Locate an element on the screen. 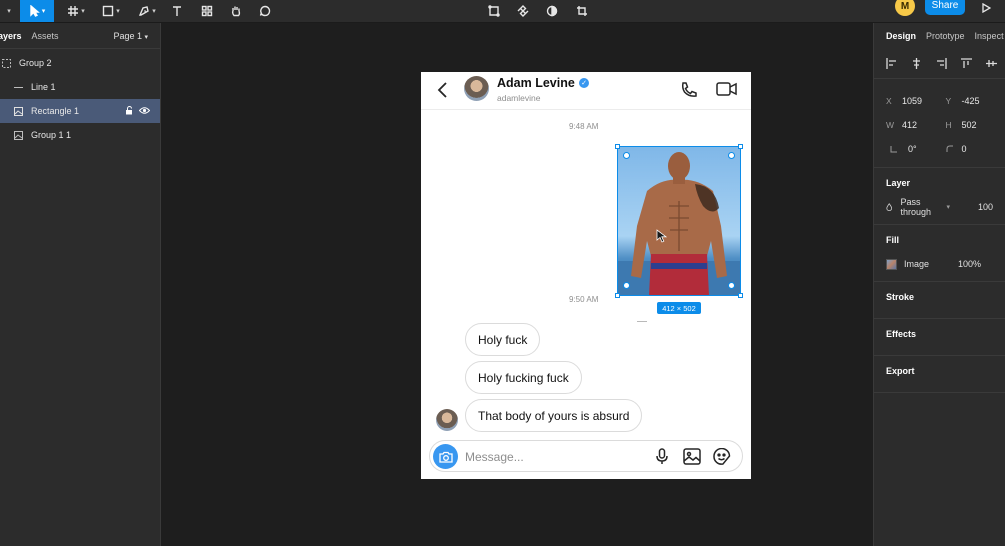 The width and height of the screenshot is (1005, 546). create-component-button is located at coordinates (523, 11).